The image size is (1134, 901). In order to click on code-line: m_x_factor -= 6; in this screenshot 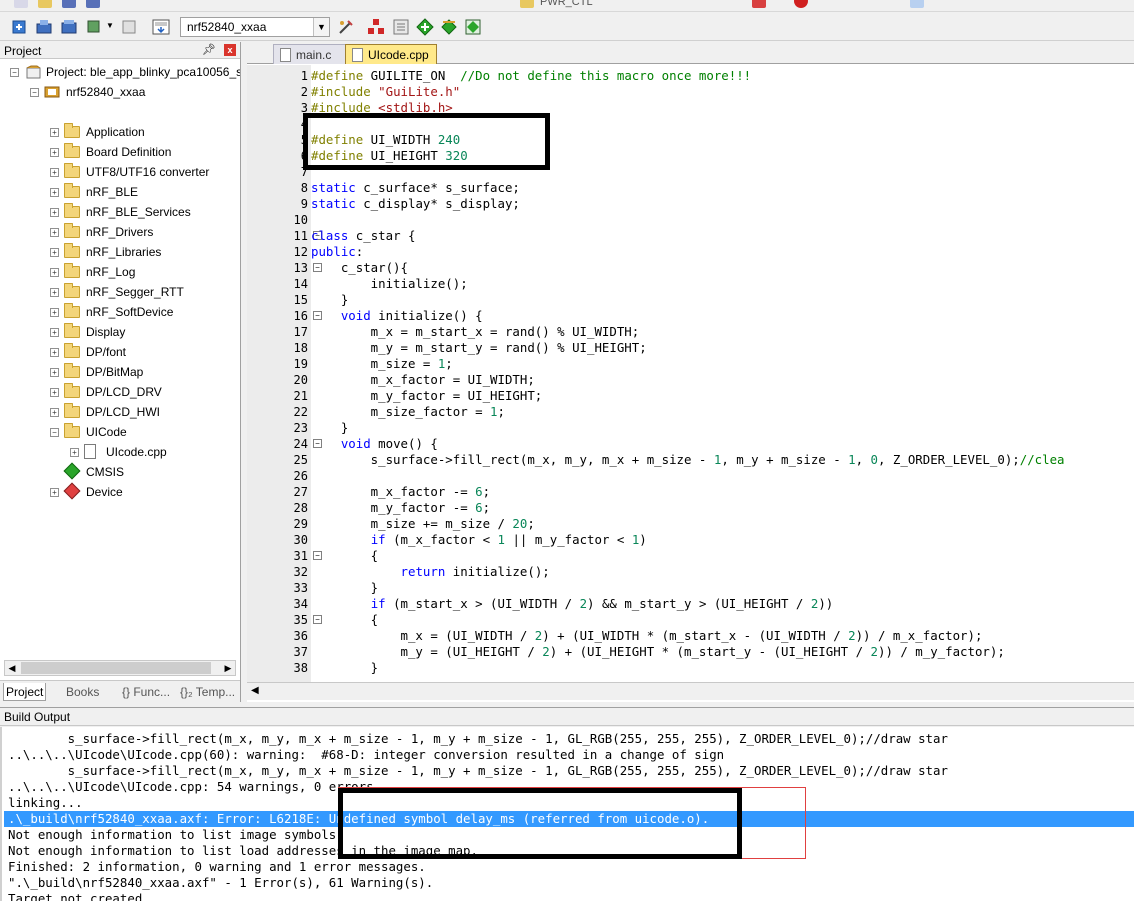, I will do `click(722, 492)`.